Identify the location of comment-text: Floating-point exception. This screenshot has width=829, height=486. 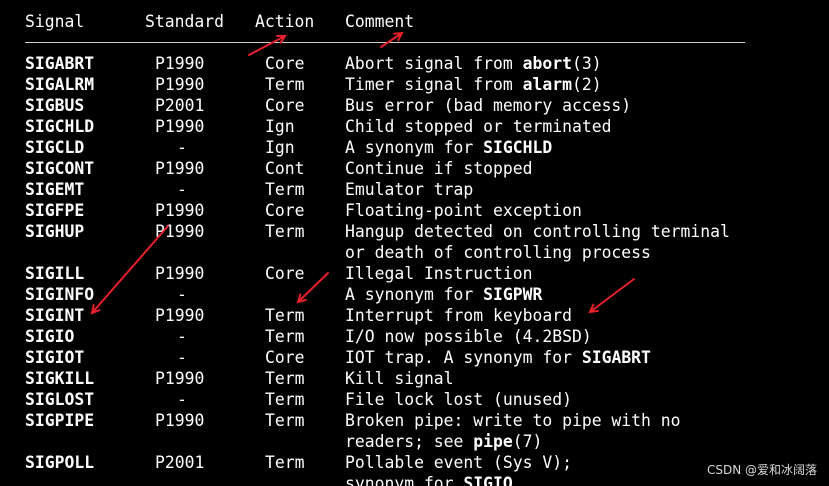
(463, 210).